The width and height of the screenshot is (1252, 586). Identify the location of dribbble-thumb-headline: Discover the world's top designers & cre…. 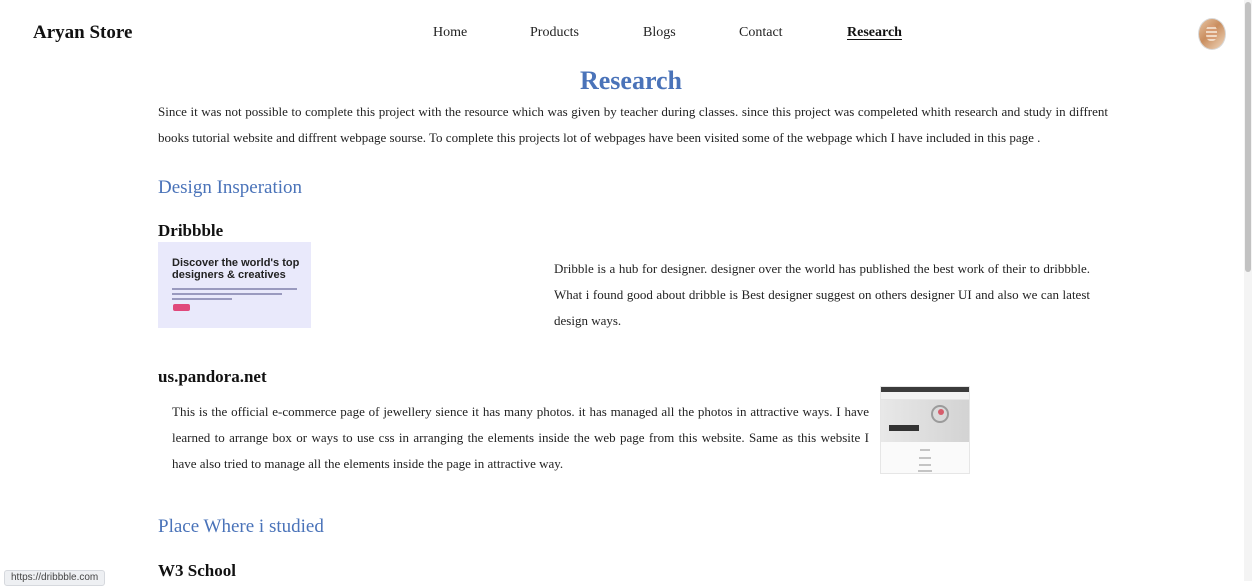
(236, 269).